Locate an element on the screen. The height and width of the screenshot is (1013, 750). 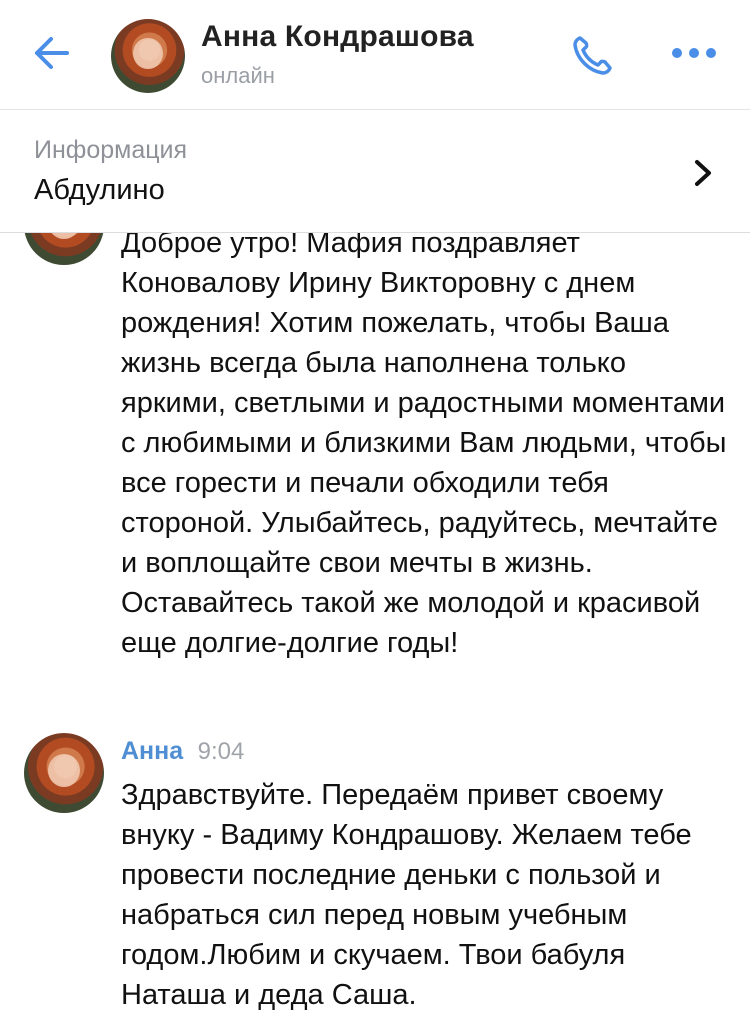
message-header: Анна 9:04 is located at coordinates (182, 755).